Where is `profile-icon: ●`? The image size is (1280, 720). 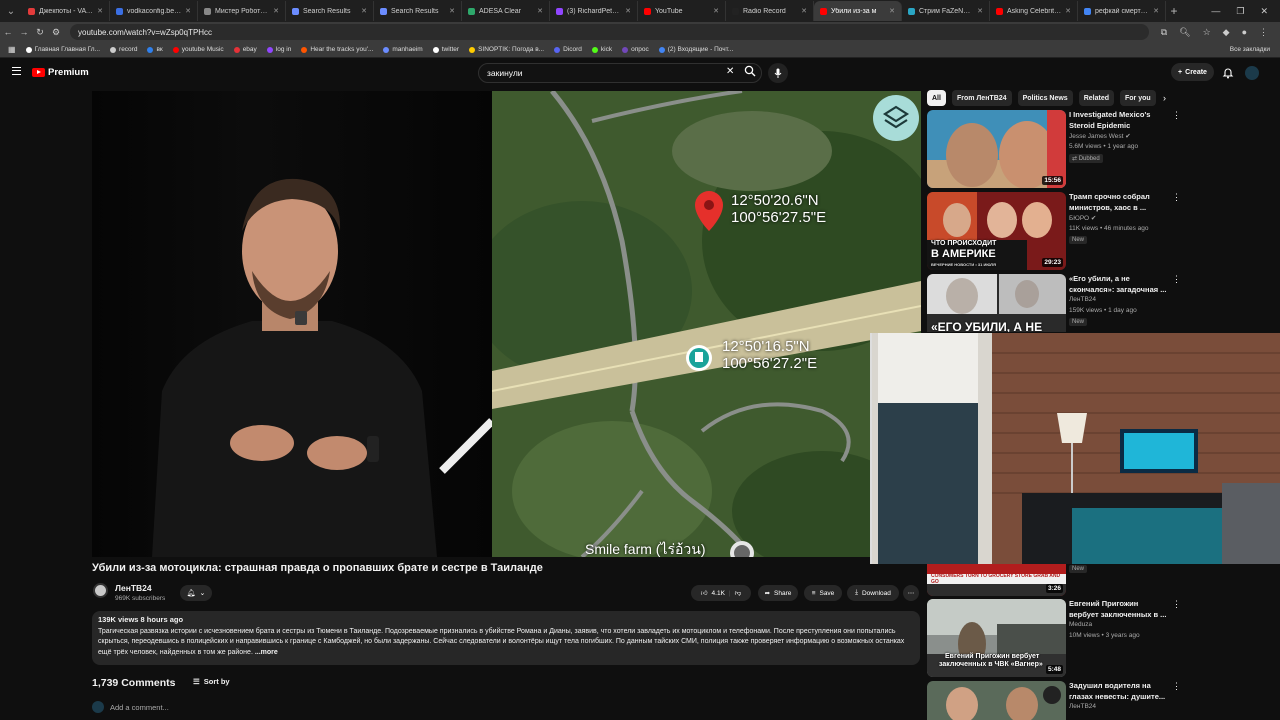
profile-icon: ● is located at coordinates (1244, 32).